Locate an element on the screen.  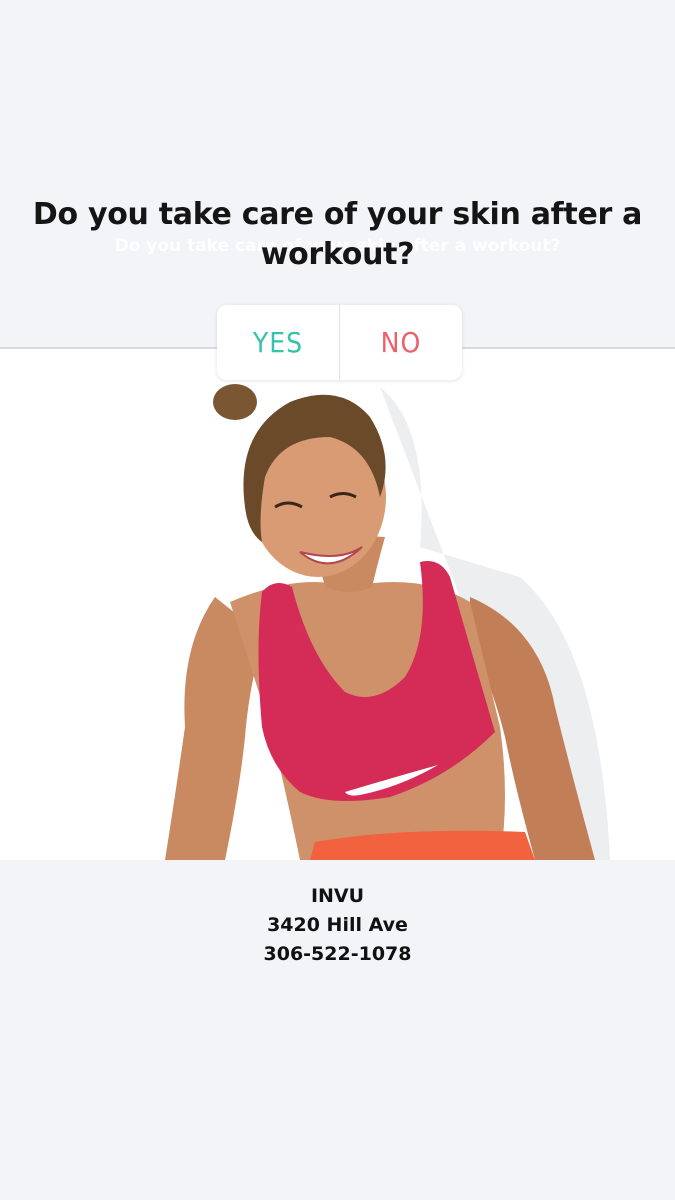
business-info: INVU 3420 Hill Ave 306-522-1078 is located at coordinates (337, 925).